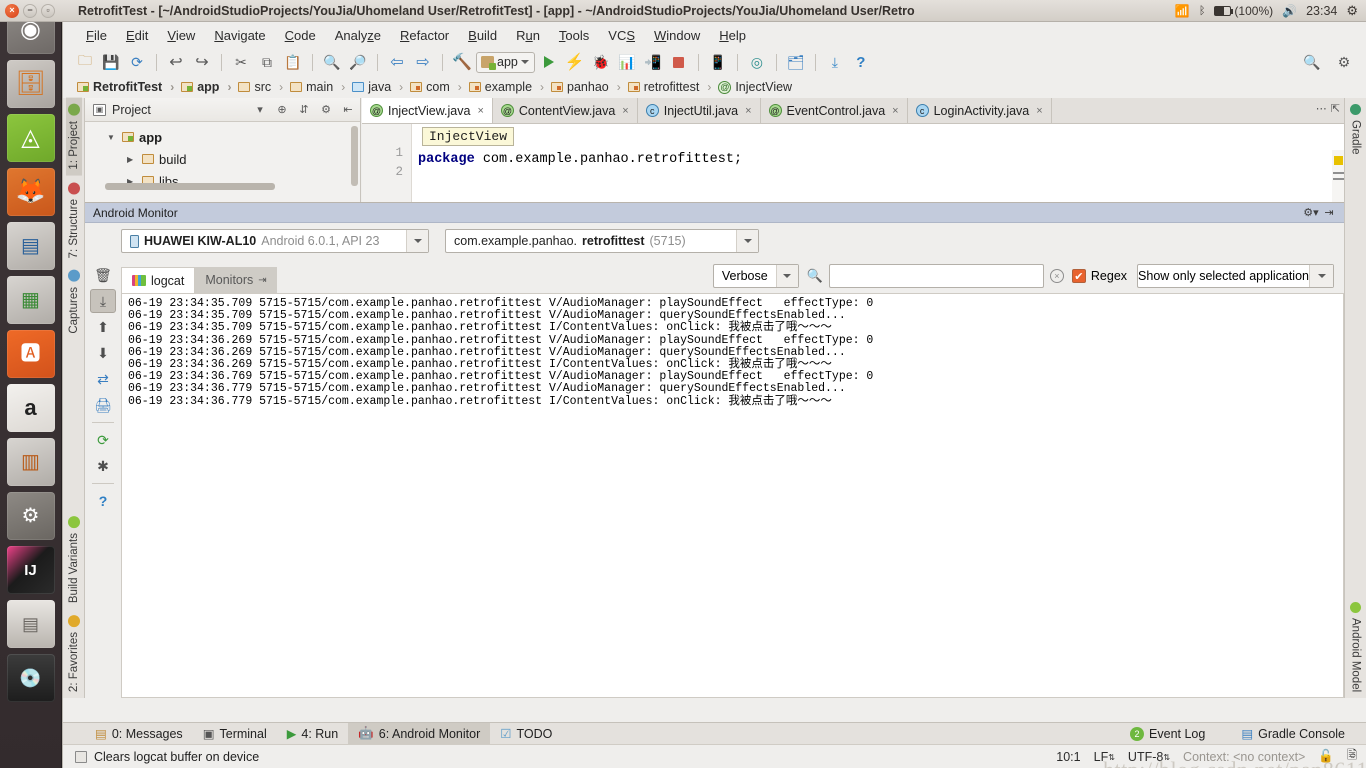 The height and width of the screenshot is (768, 1366). What do you see at coordinates (111, 62) in the screenshot?
I see `save-icon: 💾` at bounding box center [111, 62].